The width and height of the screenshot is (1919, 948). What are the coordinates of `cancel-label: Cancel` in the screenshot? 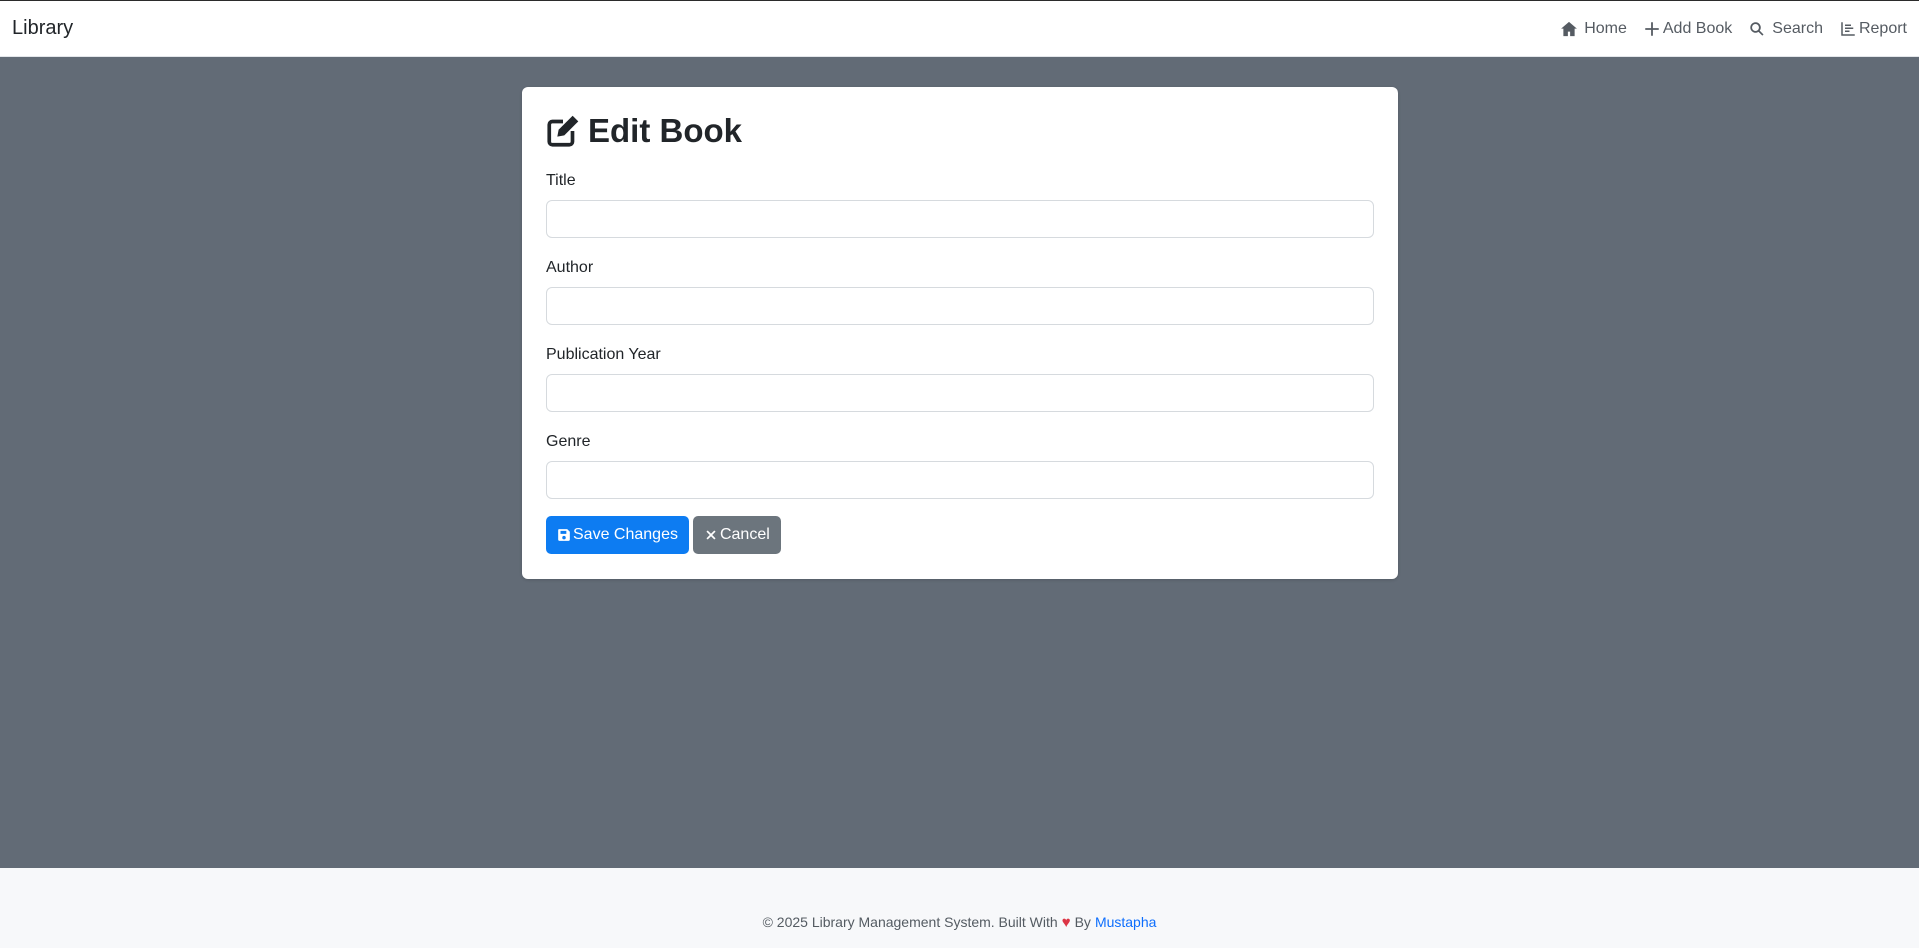 It's located at (744, 534).